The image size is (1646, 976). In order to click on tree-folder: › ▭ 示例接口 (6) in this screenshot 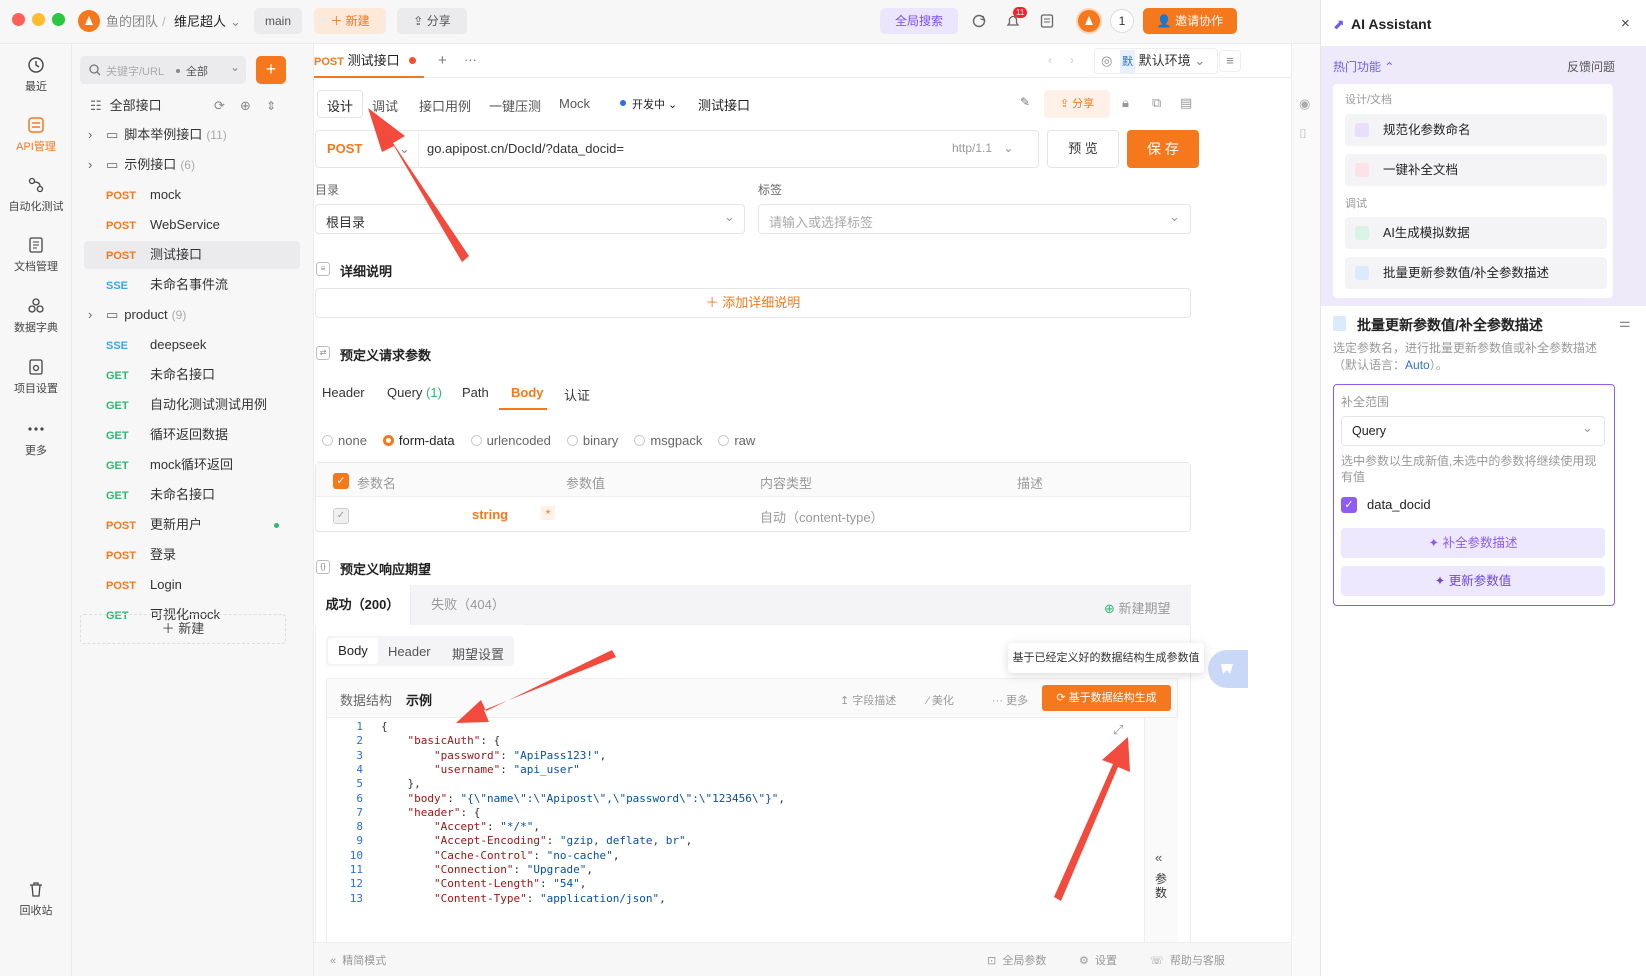, I will do `click(192, 165)`.